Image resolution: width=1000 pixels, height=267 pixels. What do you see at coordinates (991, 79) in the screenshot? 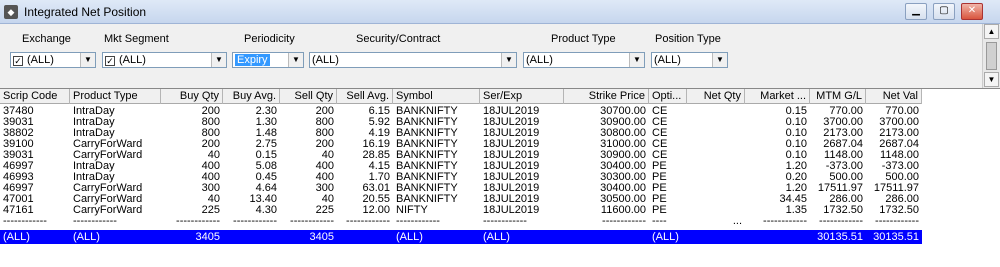
I see `scroll-down-icon: ▼` at bounding box center [991, 79].